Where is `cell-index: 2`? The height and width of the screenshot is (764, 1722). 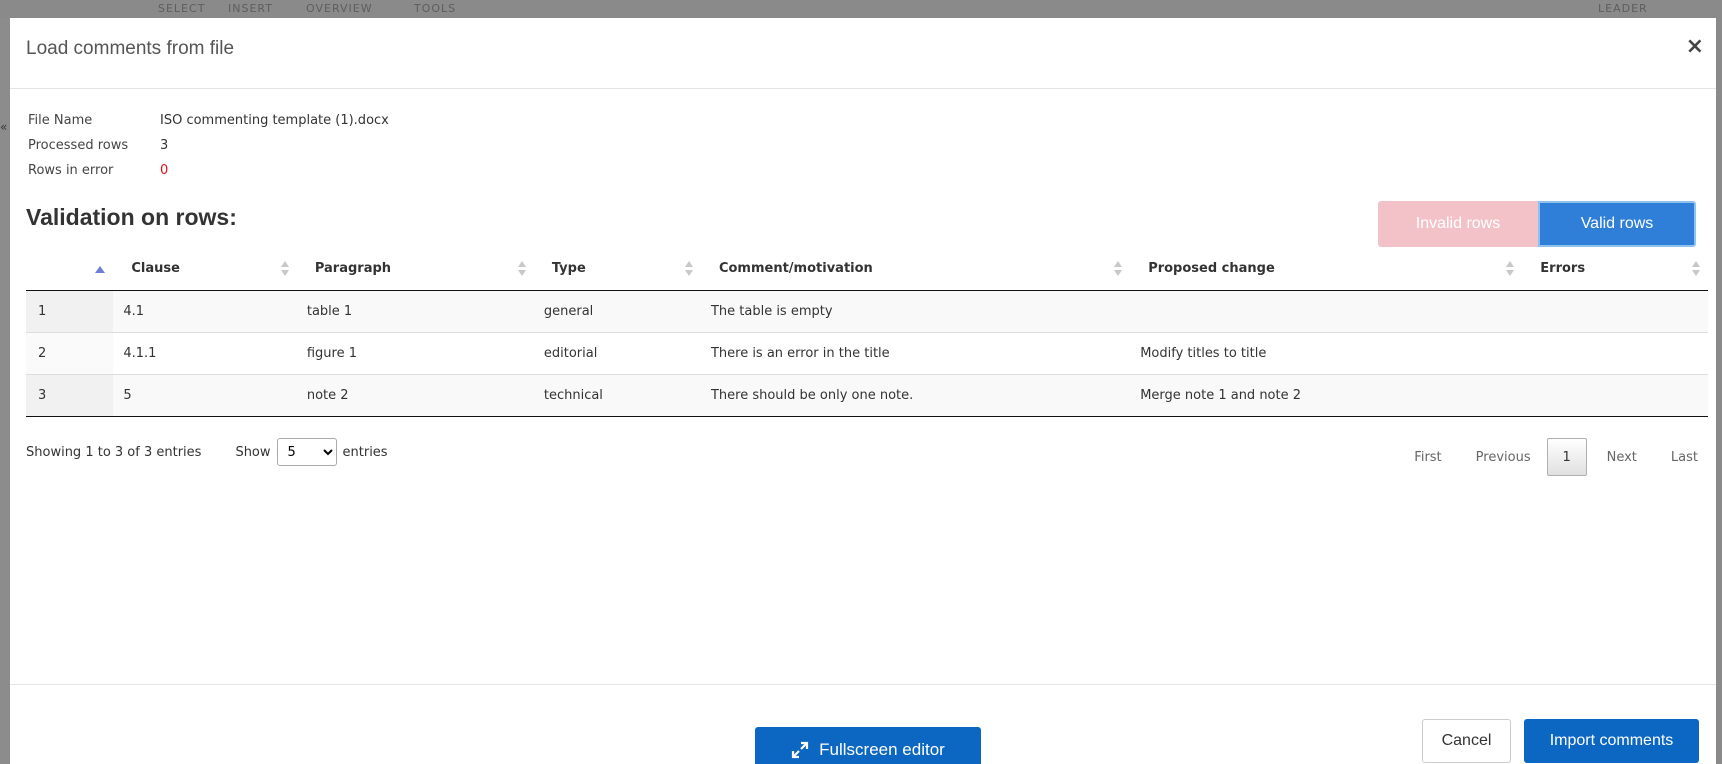
cell-index: 2 is located at coordinates (70, 353).